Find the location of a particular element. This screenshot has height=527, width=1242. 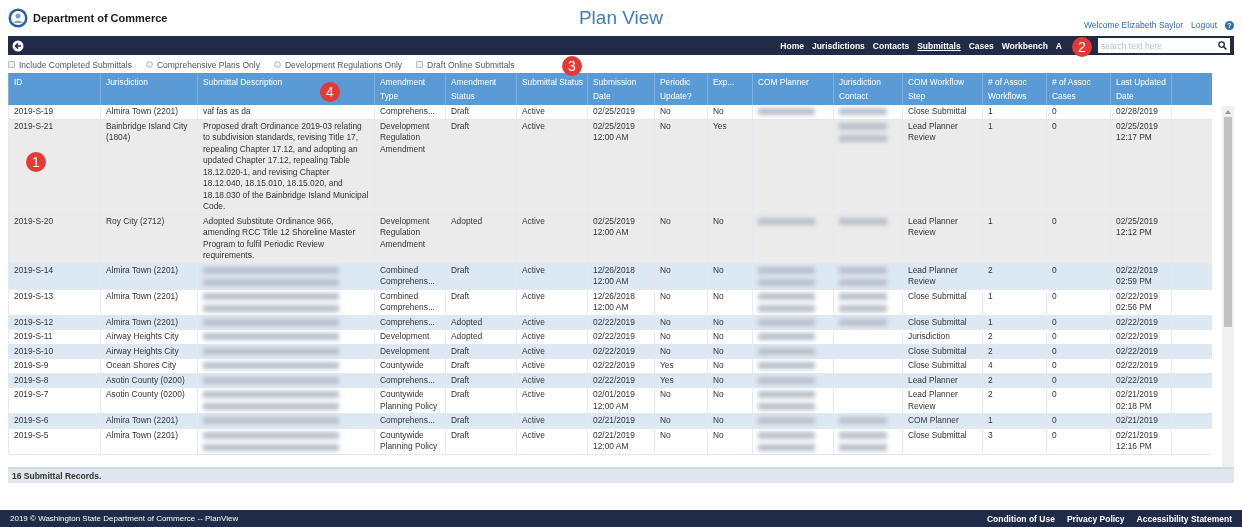

nav-link: Contacts is located at coordinates (891, 45).